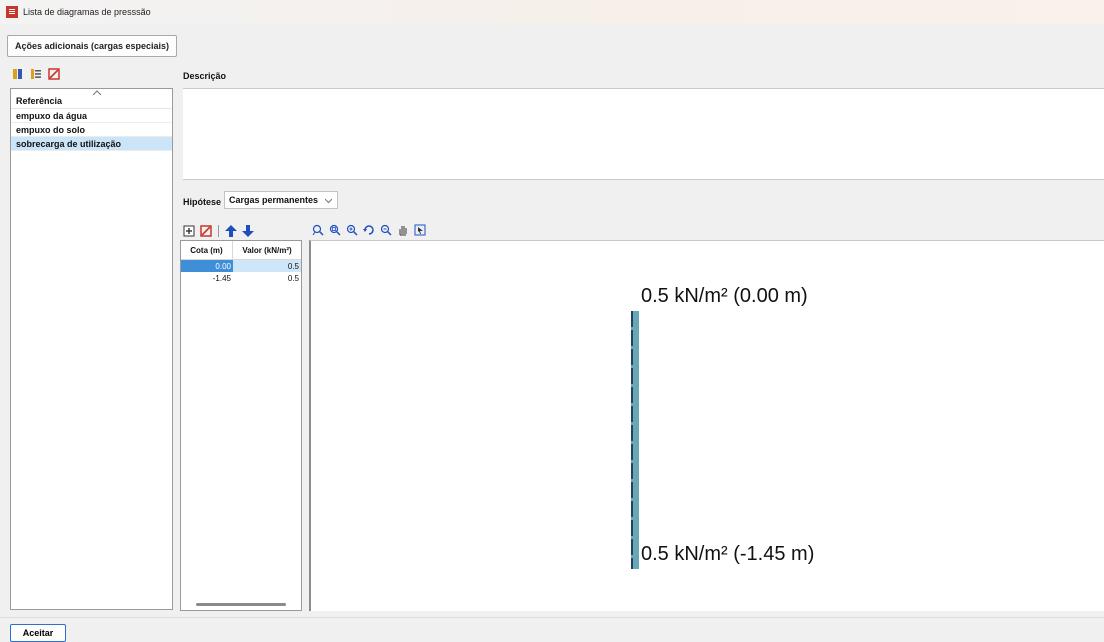 The width and height of the screenshot is (1104, 642). What do you see at coordinates (420, 230) in the screenshot?
I see `select-window-icon` at bounding box center [420, 230].